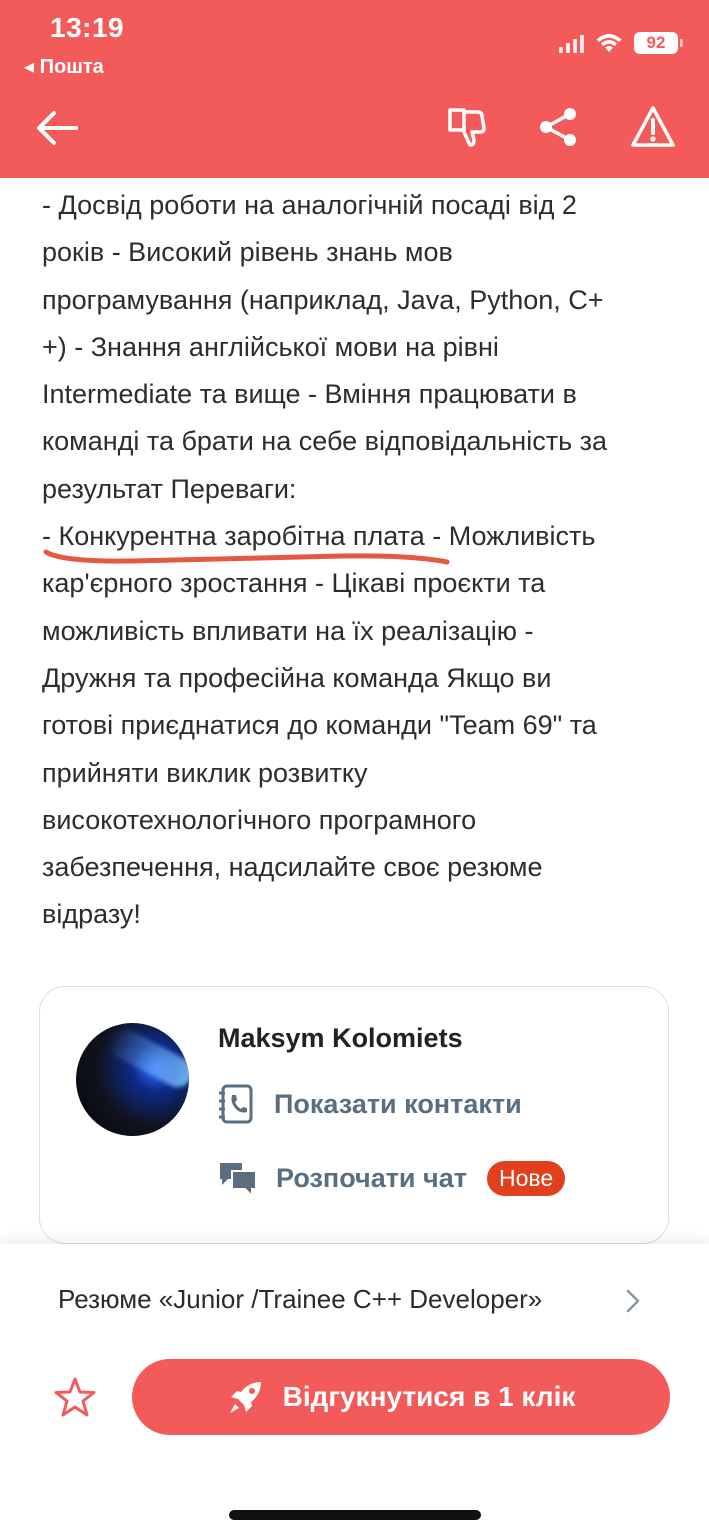 The image size is (709, 1536). What do you see at coordinates (91, 914) in the screenshot?
I see `description-line: відразу!` at bounding box center [91, 914].